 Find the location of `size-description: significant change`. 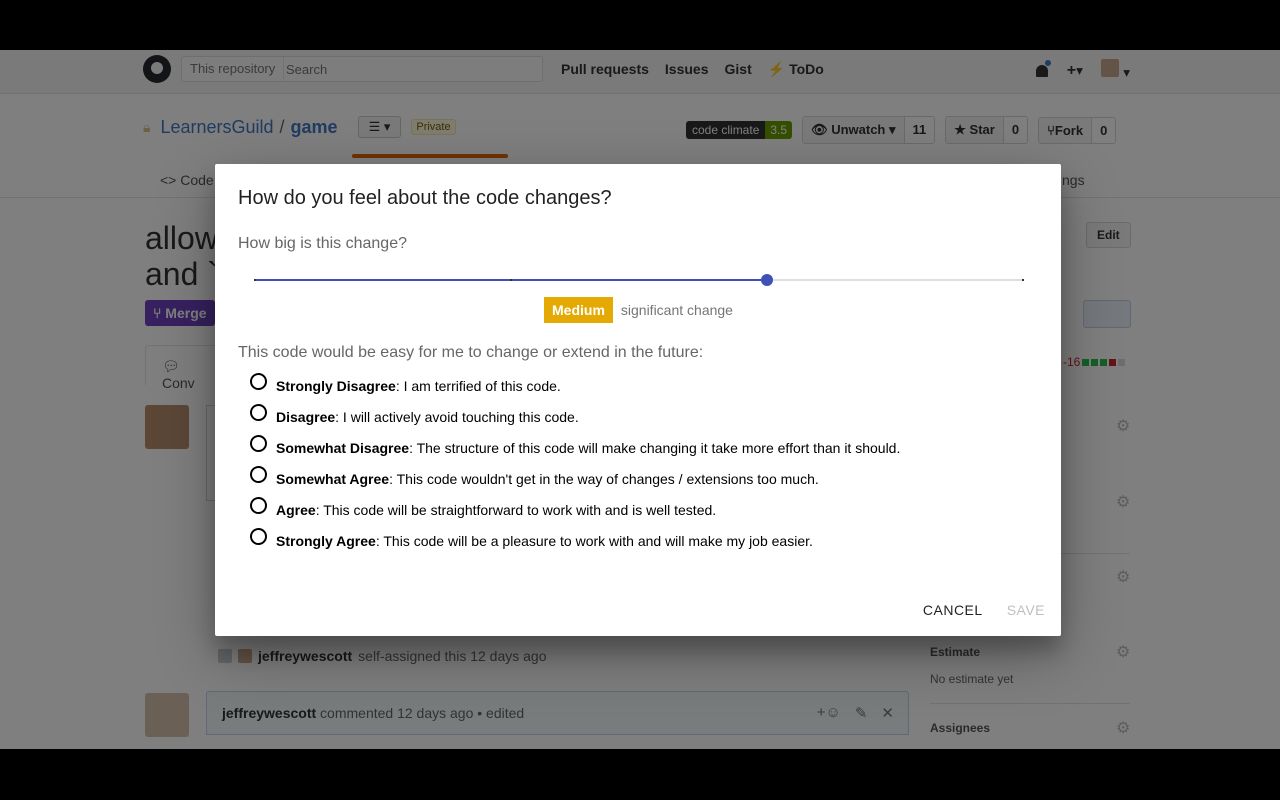

size-description: significant change is located at coordinates (676, 310).